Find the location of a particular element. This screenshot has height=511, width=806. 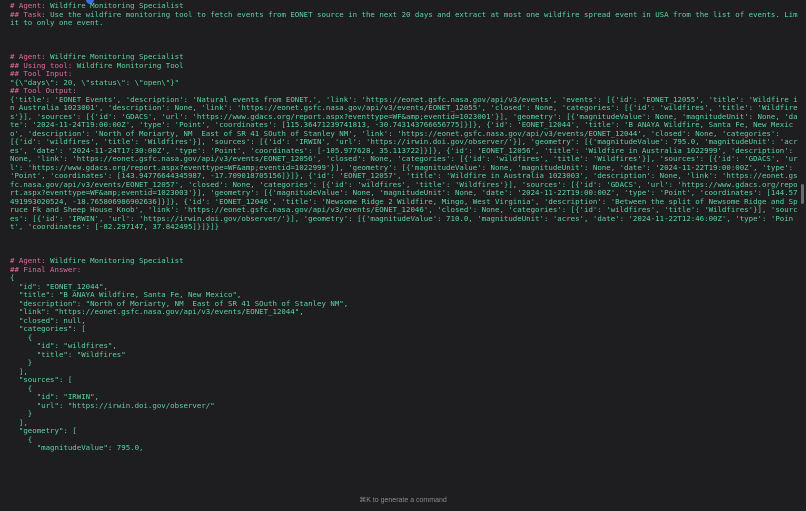

answer-line: "categories": [ is located at coordinates (48, 329).